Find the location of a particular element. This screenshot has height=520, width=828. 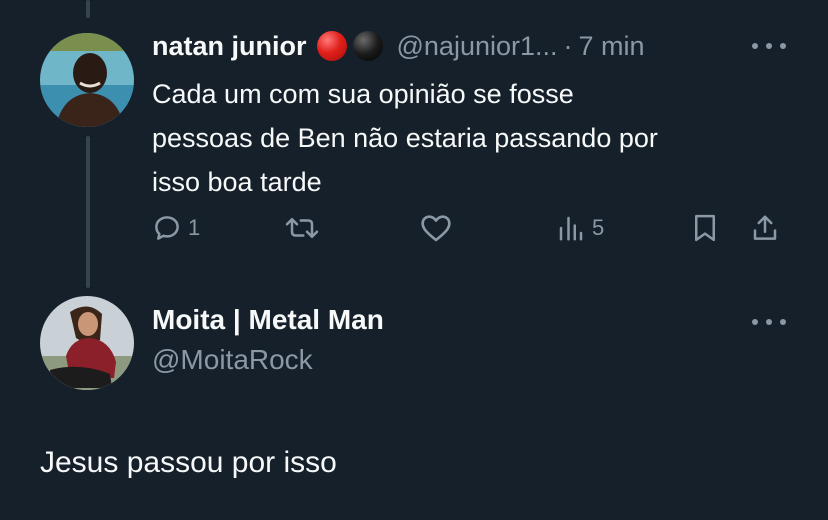

reply-icon is located at coordinates (167, 228).